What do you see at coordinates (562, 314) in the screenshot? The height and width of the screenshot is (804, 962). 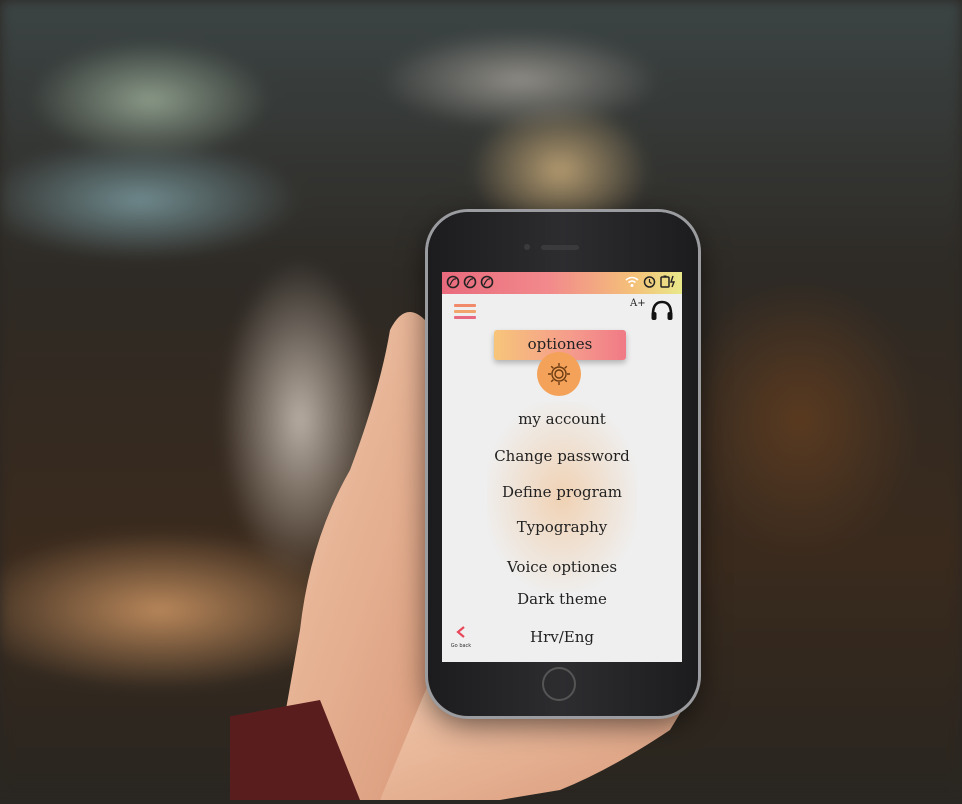 I see `top-bar: A+` at bounding box center [562, 314].